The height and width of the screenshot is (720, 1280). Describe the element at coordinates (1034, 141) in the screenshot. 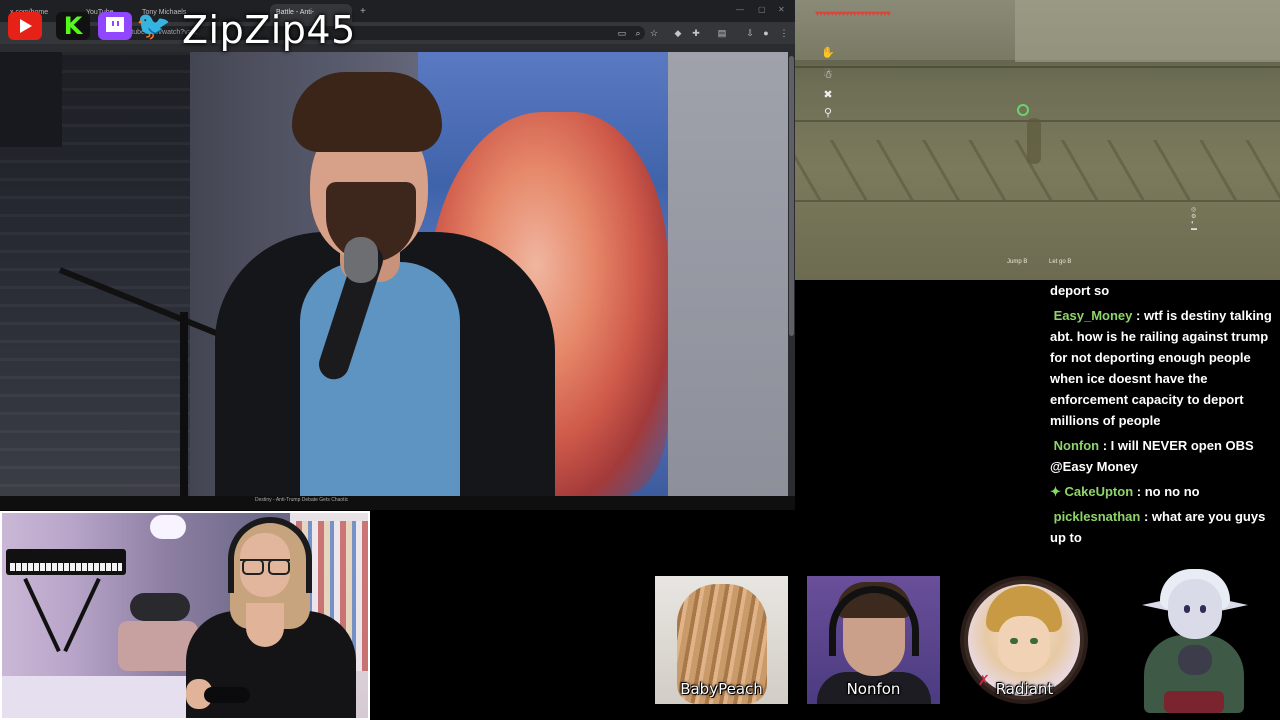

I see `game-character` at that location.